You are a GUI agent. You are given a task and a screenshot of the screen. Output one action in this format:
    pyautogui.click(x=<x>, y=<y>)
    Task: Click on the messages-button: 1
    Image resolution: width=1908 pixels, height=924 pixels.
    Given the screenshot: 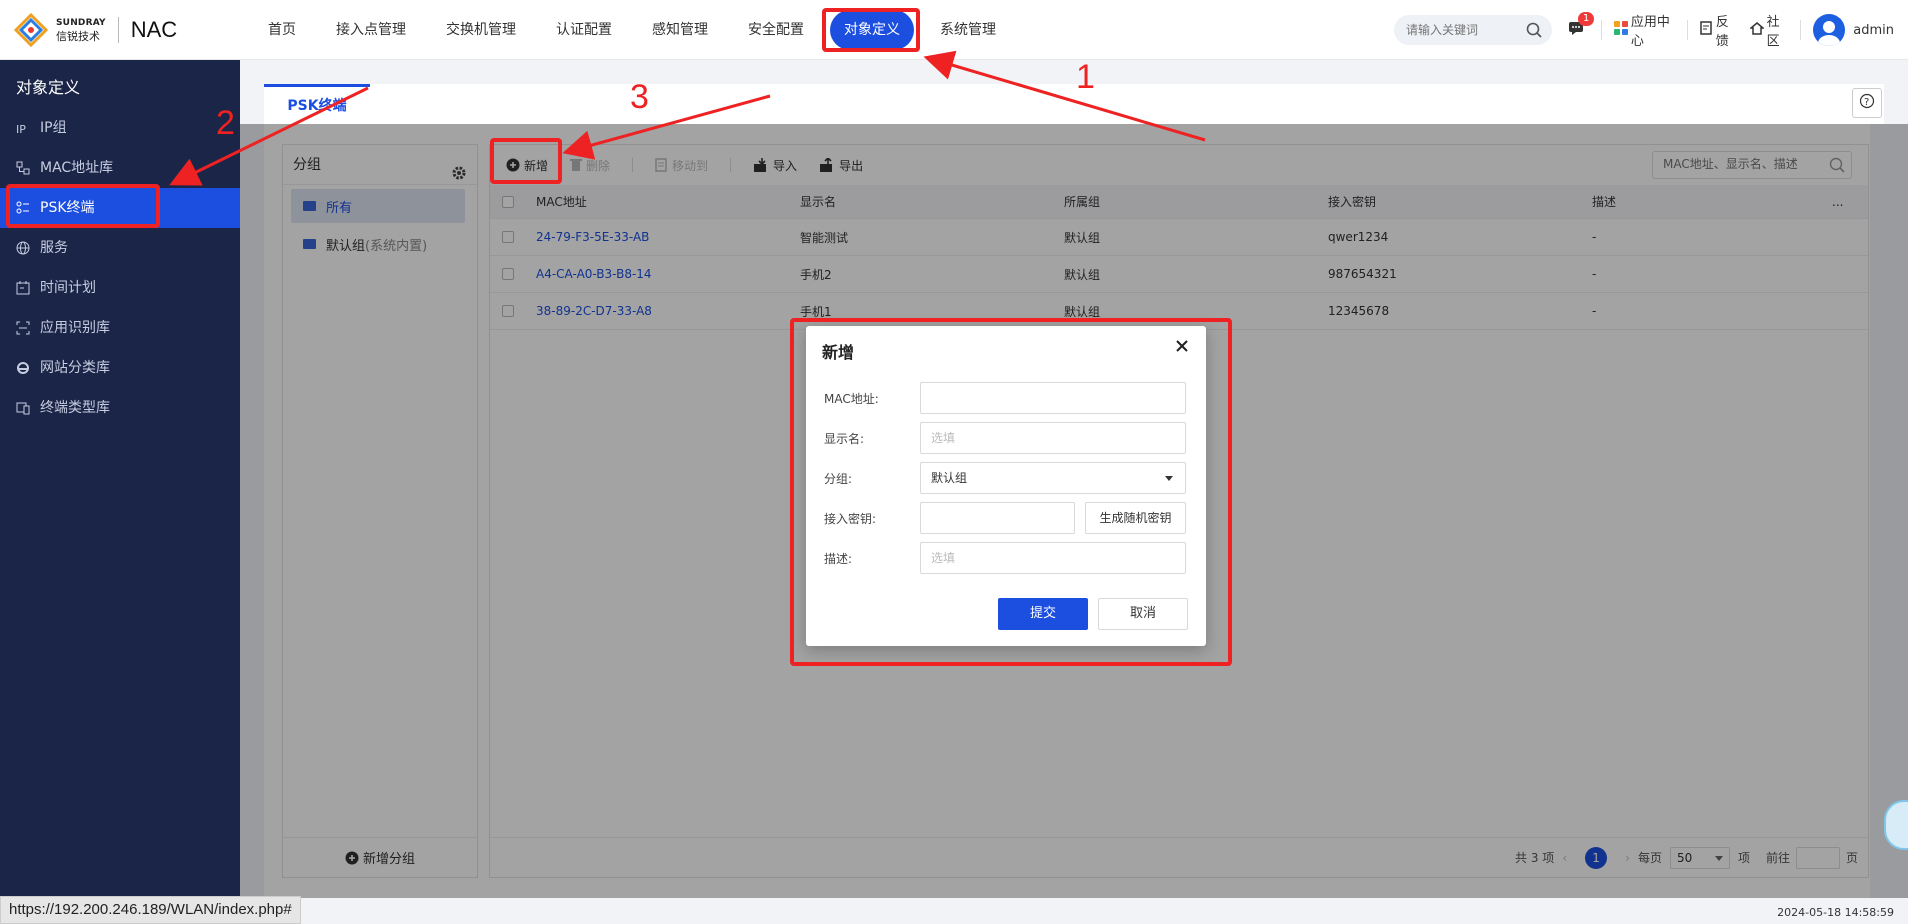 What is the action you would take?
    pyautogui.click(x=1581, y=25)
    